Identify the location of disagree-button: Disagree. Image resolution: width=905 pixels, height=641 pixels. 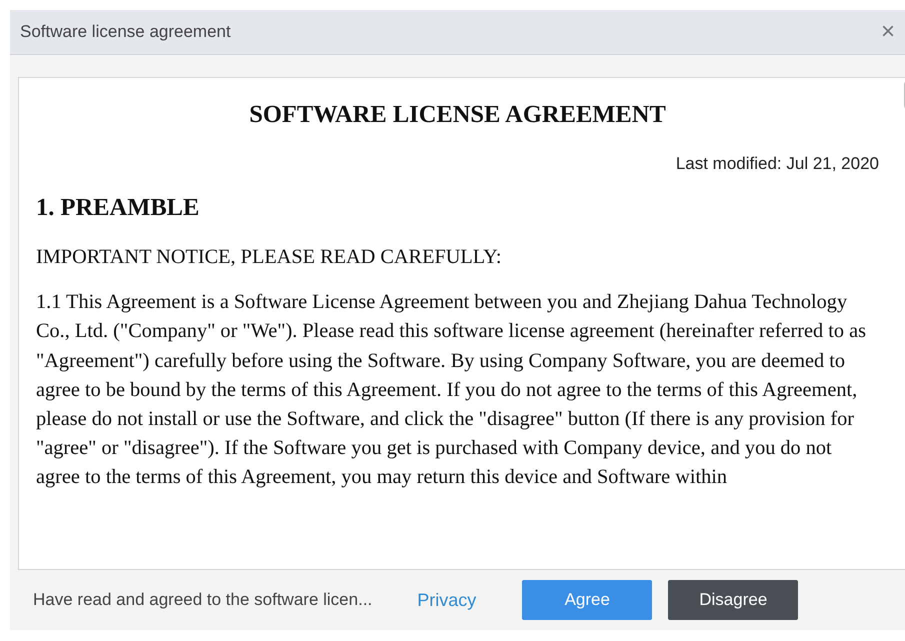
(733, 600).